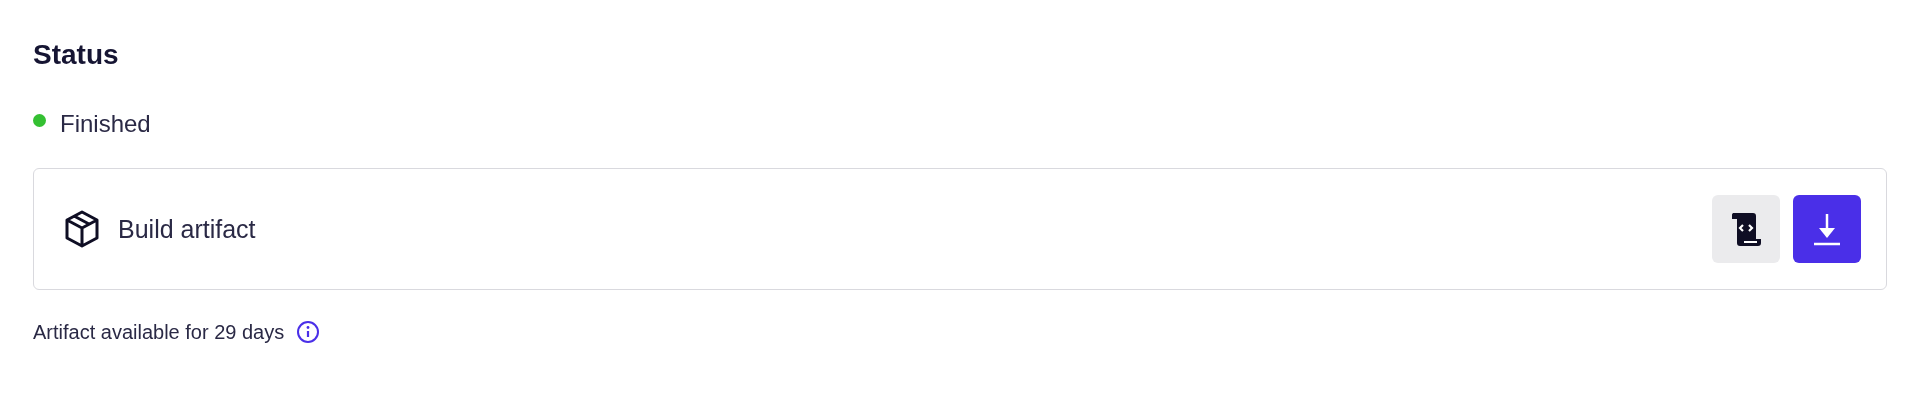  I want to click on download-icon, so click(1827, 229).